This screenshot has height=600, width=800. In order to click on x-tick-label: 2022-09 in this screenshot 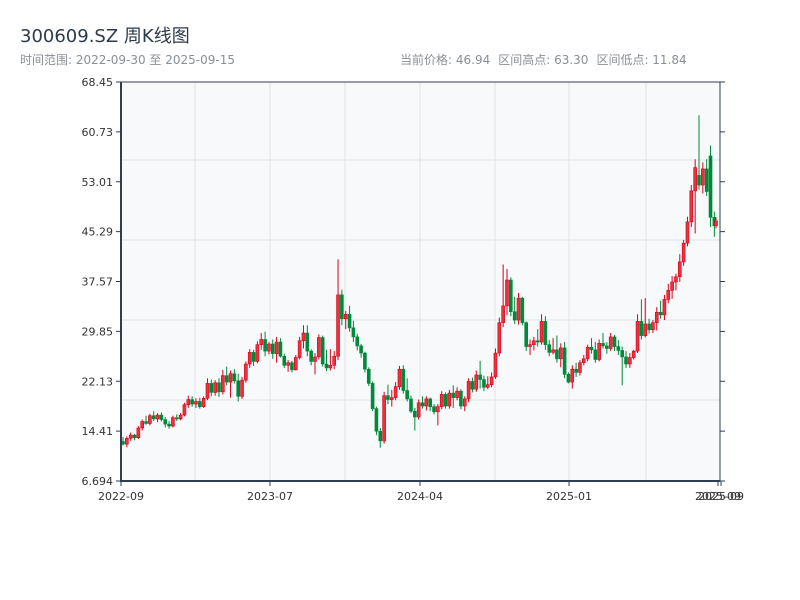, I will do `click(121, 496)`.